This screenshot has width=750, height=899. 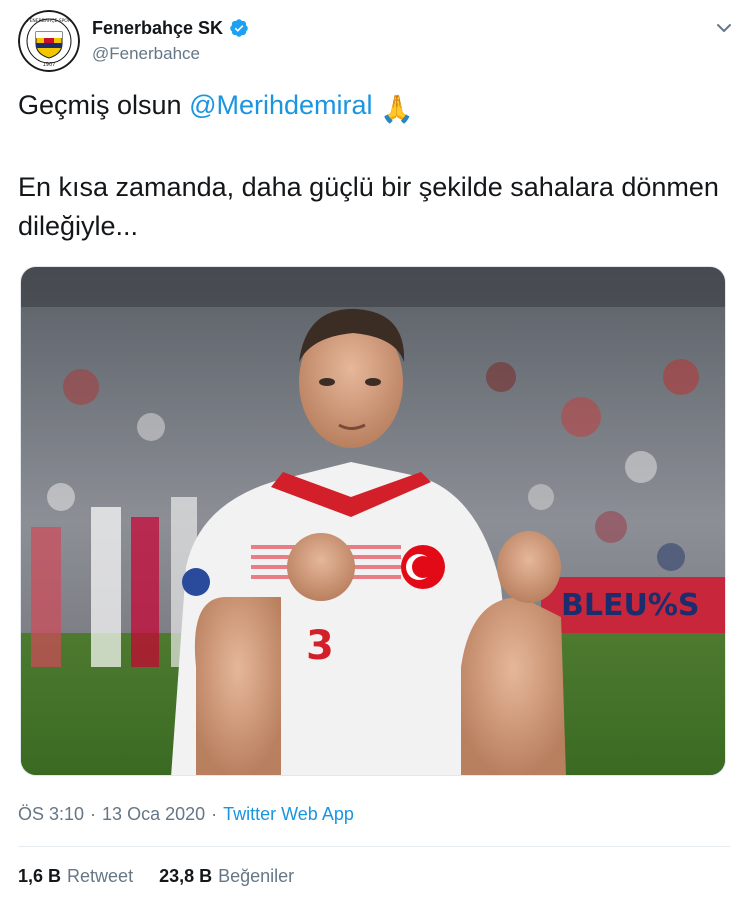 I want to click on tweet-line-1: Geçmiş olsun @Merihdemiral 🙏, so click(x=374, y=107).